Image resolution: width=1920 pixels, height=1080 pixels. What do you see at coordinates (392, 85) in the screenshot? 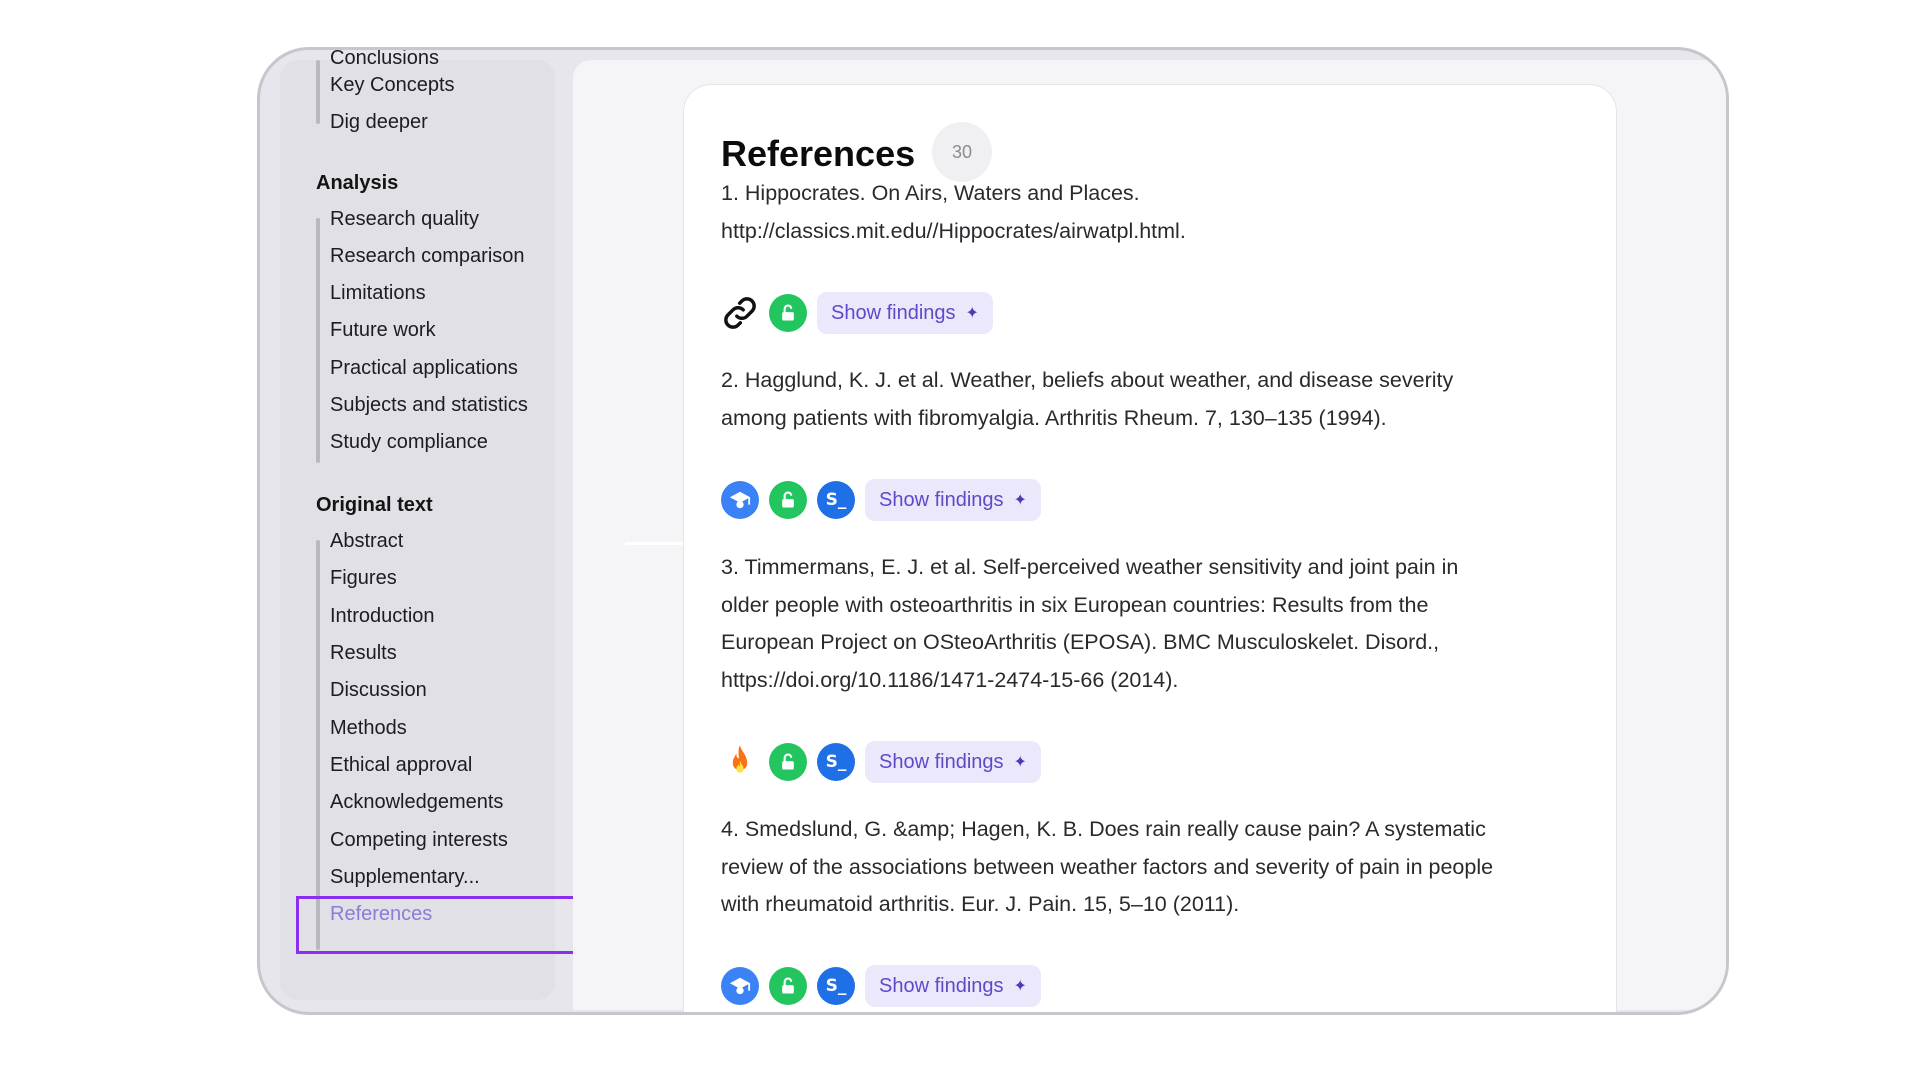
I see `sidebar-item-key-concepts: Key Concepts` at bounding box center [392, 85].